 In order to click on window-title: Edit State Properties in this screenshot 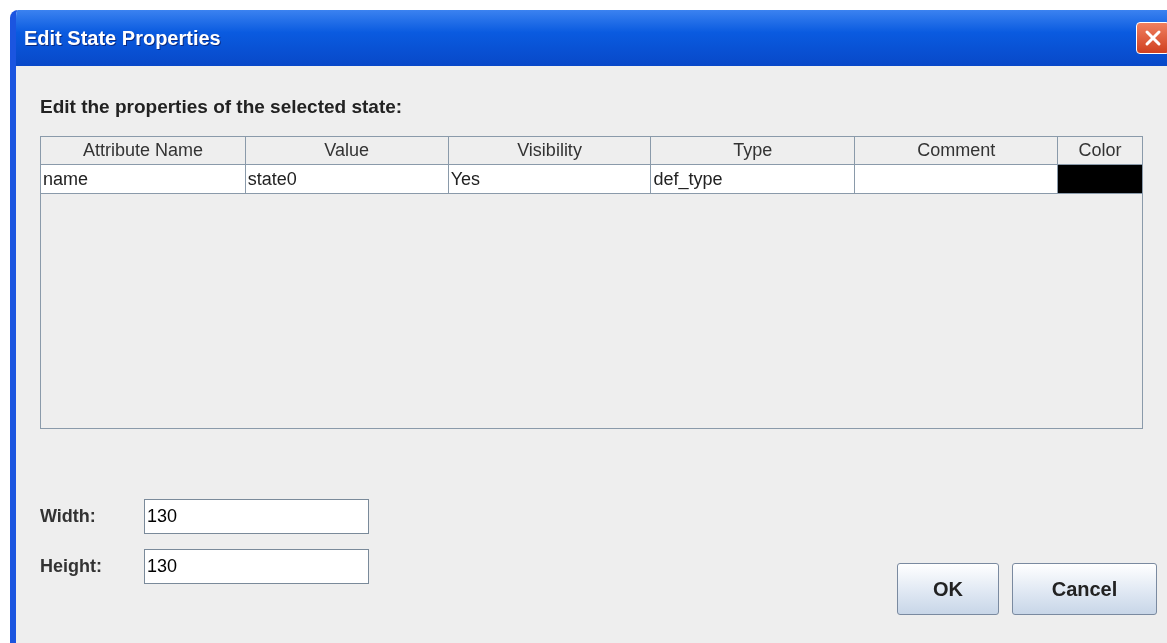, I will do `click(122, 38)`.